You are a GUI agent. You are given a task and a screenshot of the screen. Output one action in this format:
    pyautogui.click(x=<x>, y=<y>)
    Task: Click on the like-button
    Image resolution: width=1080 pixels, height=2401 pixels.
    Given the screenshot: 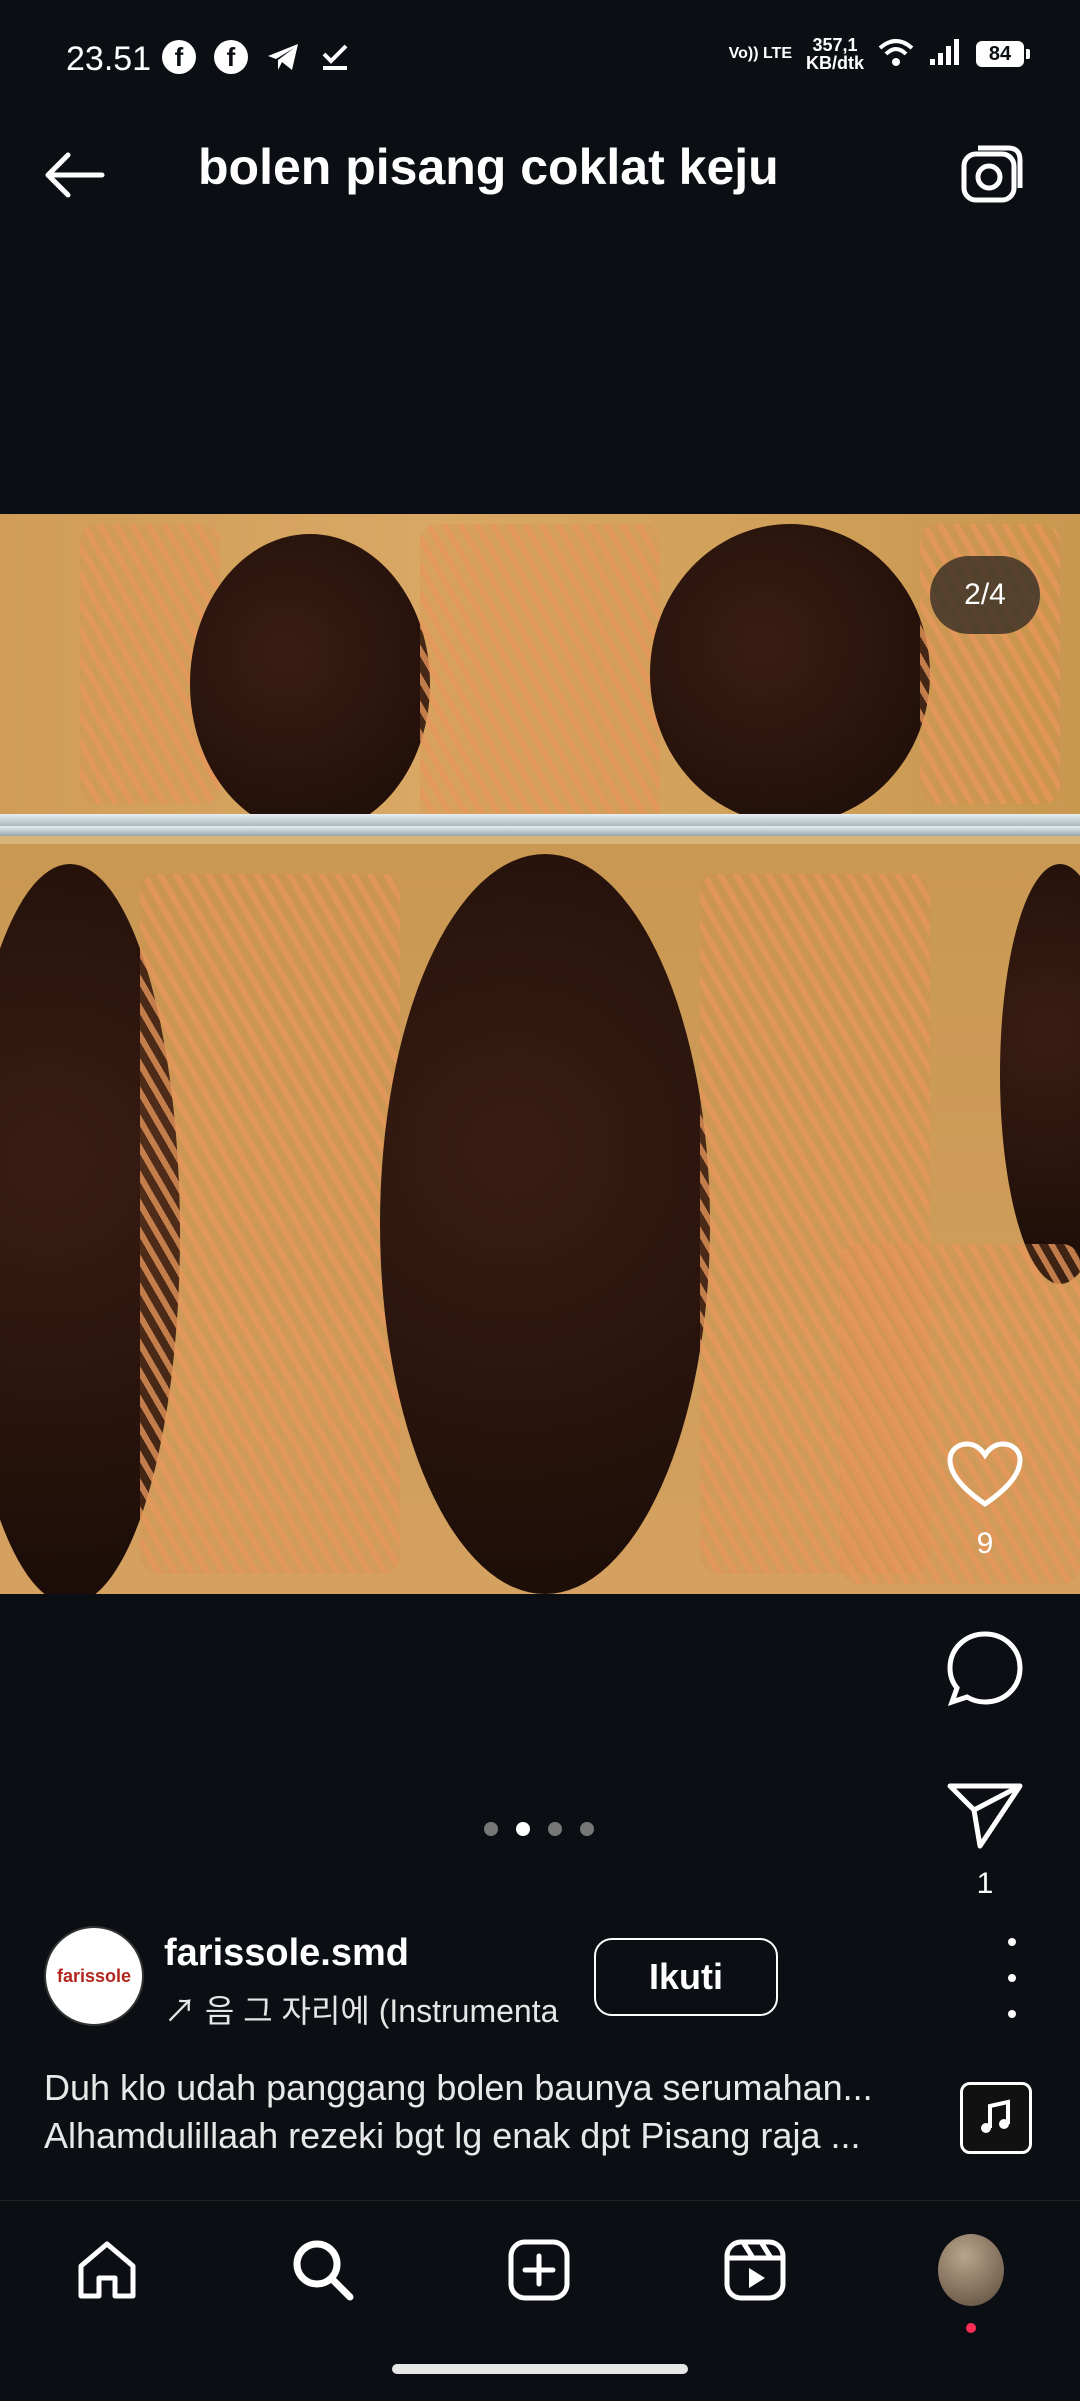 What is the action you would take?
    pyautogui.click(x=985, y=1477)
    